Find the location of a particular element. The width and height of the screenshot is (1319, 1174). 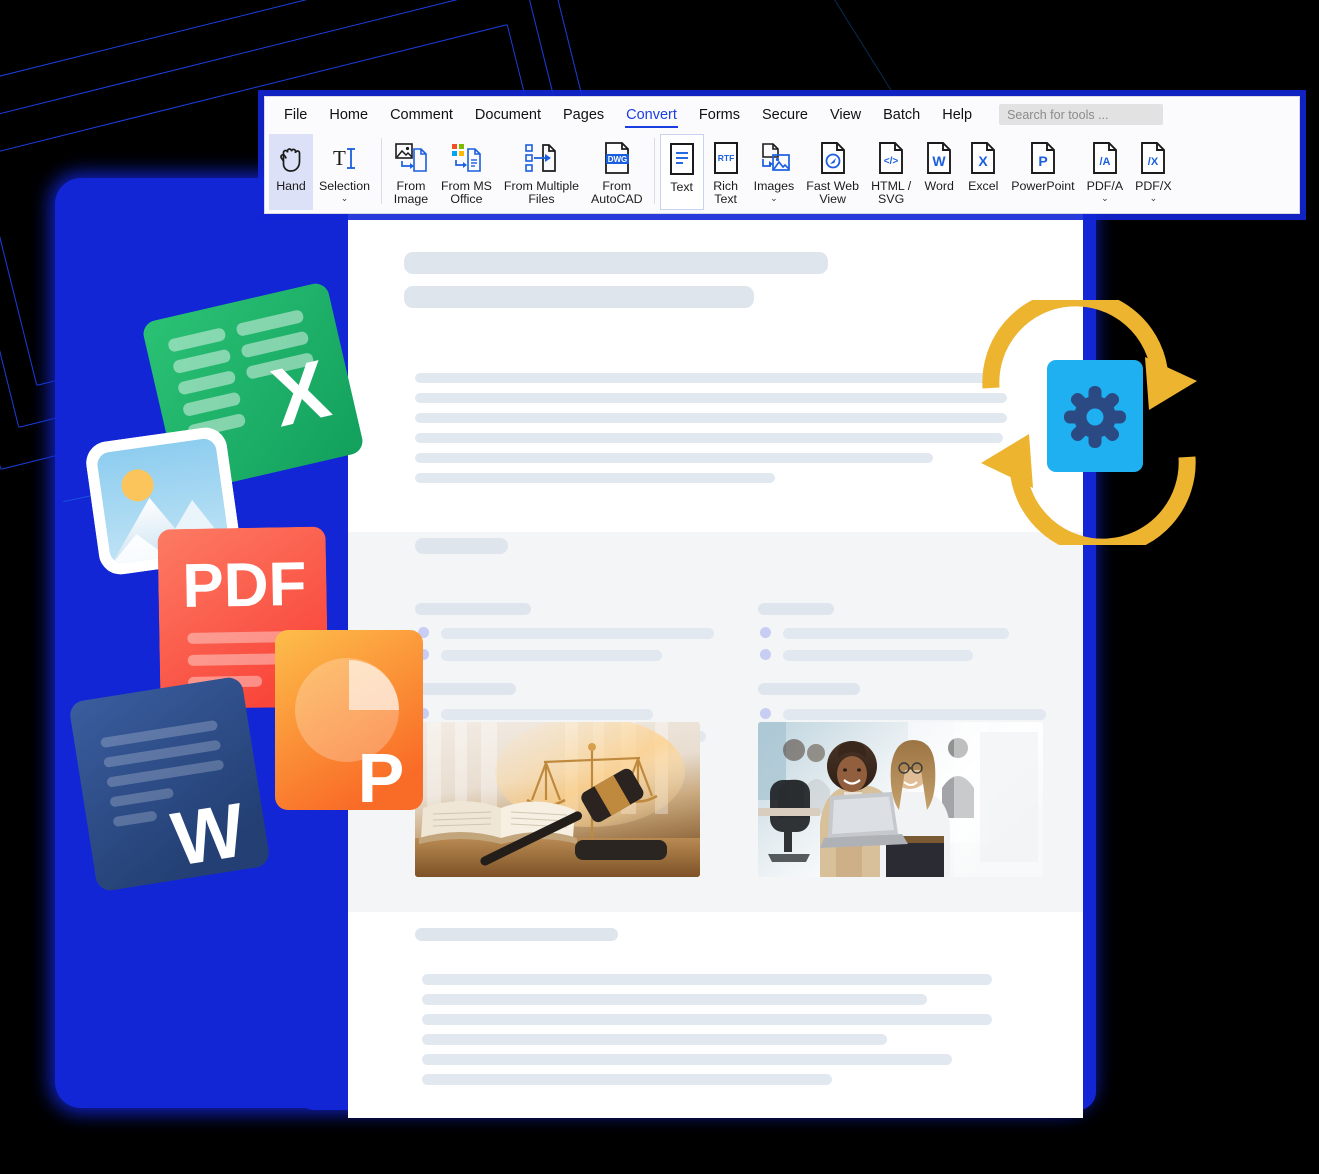

excel-file-icon: X is located at coordinates (983, 158).